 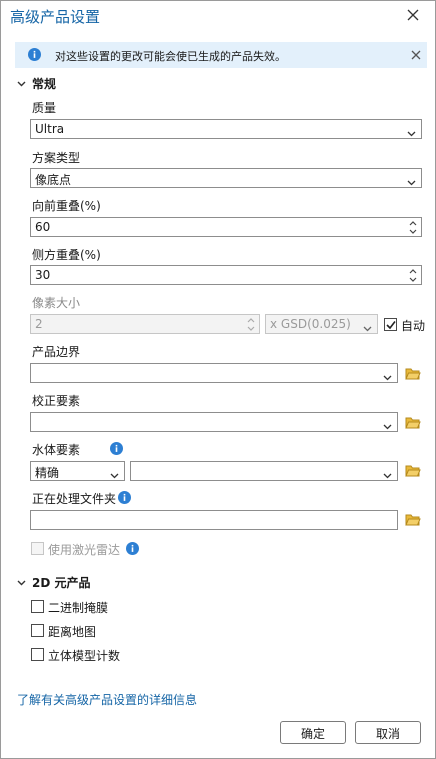 I want to click on pixel-size-unit: x GSD(0.025), so click(x=310, y=324).